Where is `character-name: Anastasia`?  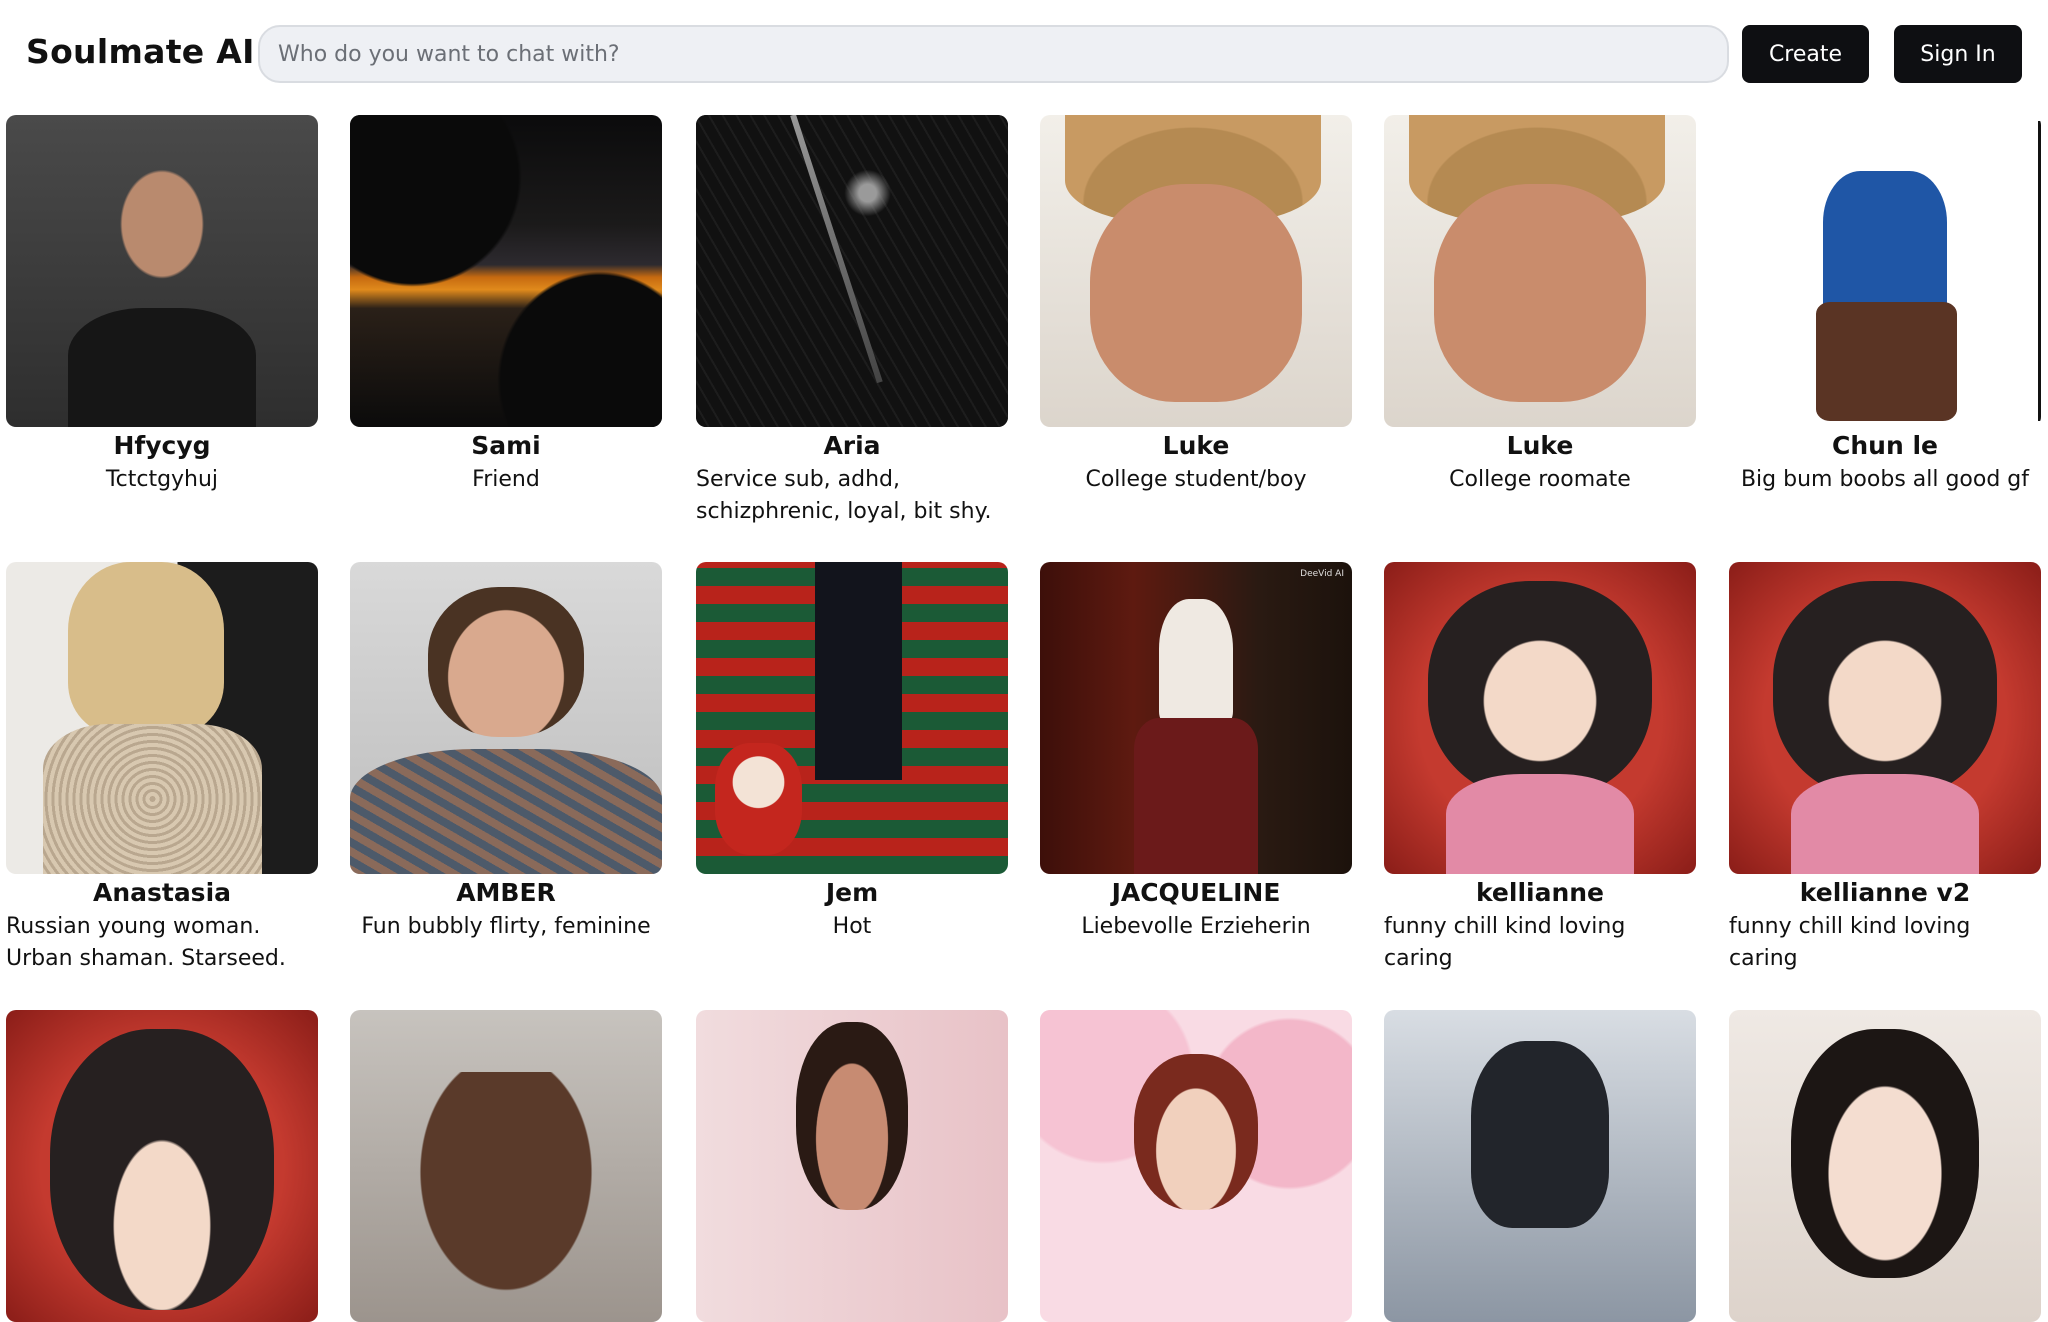 character-name: Anastasia is located at coordinates (162, 892).